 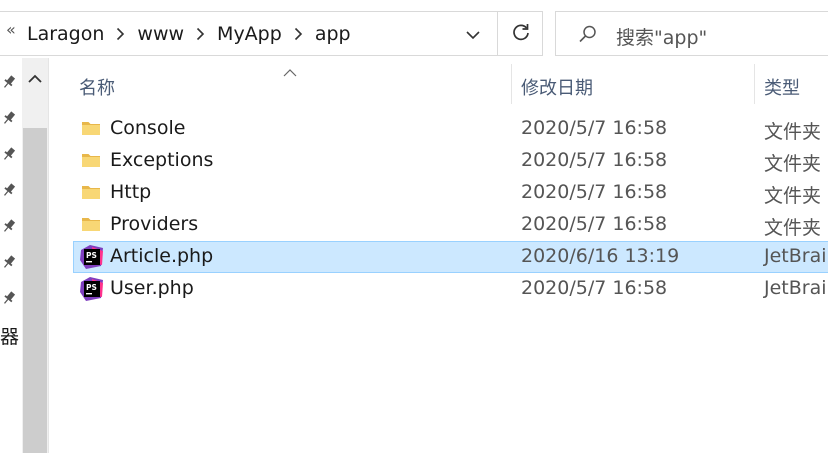 I want to click on address-bar: « Laragon www MyApp app, so click(x=271, y=33).